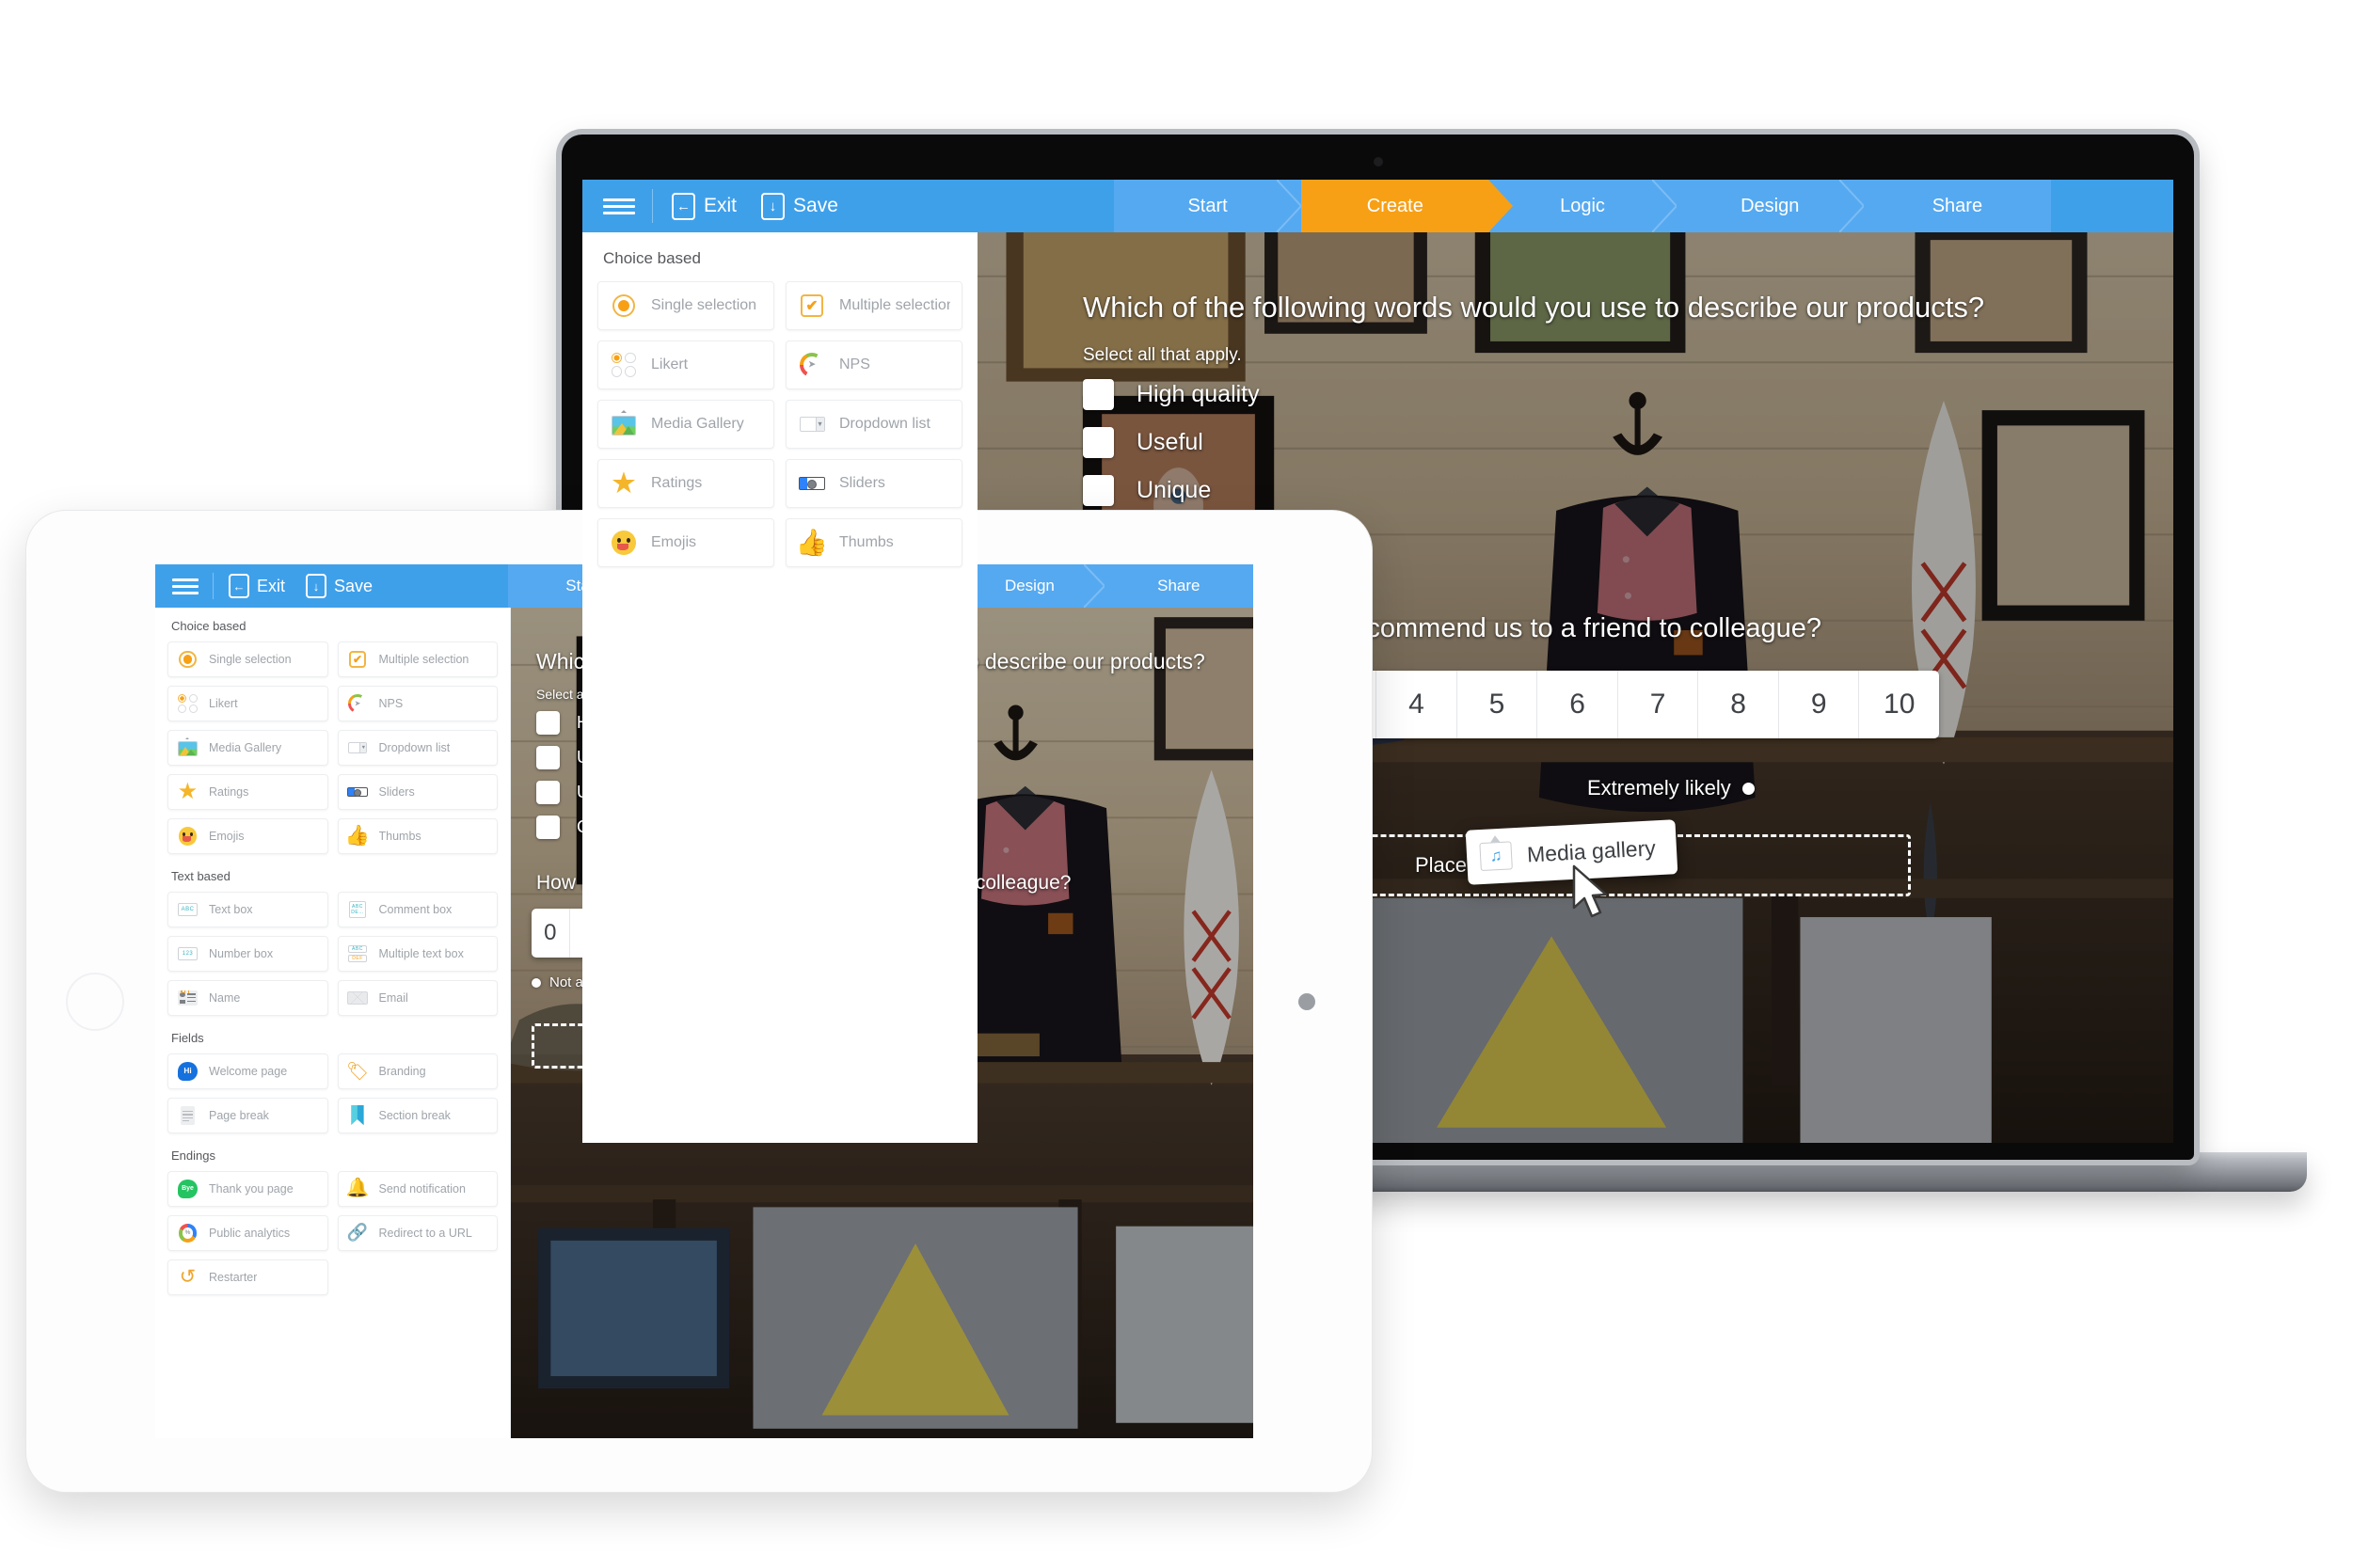 This screenshot has width=2353, height=1568. I want to click on nps-scale-value: 4, so click(1416, 704).